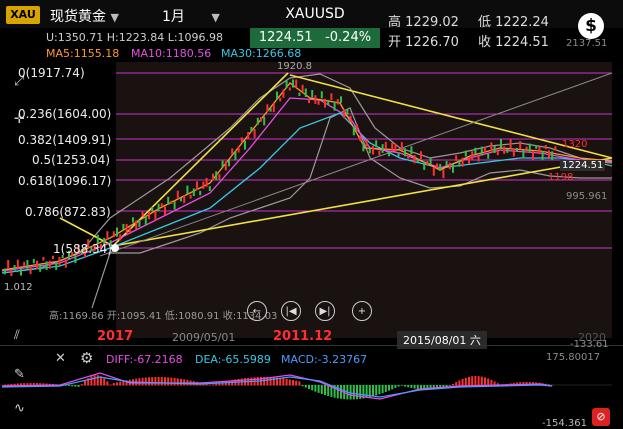  Describe the element at coordinates (561, 177) in the screenshot. I see `level-1198: 1198` at that location.